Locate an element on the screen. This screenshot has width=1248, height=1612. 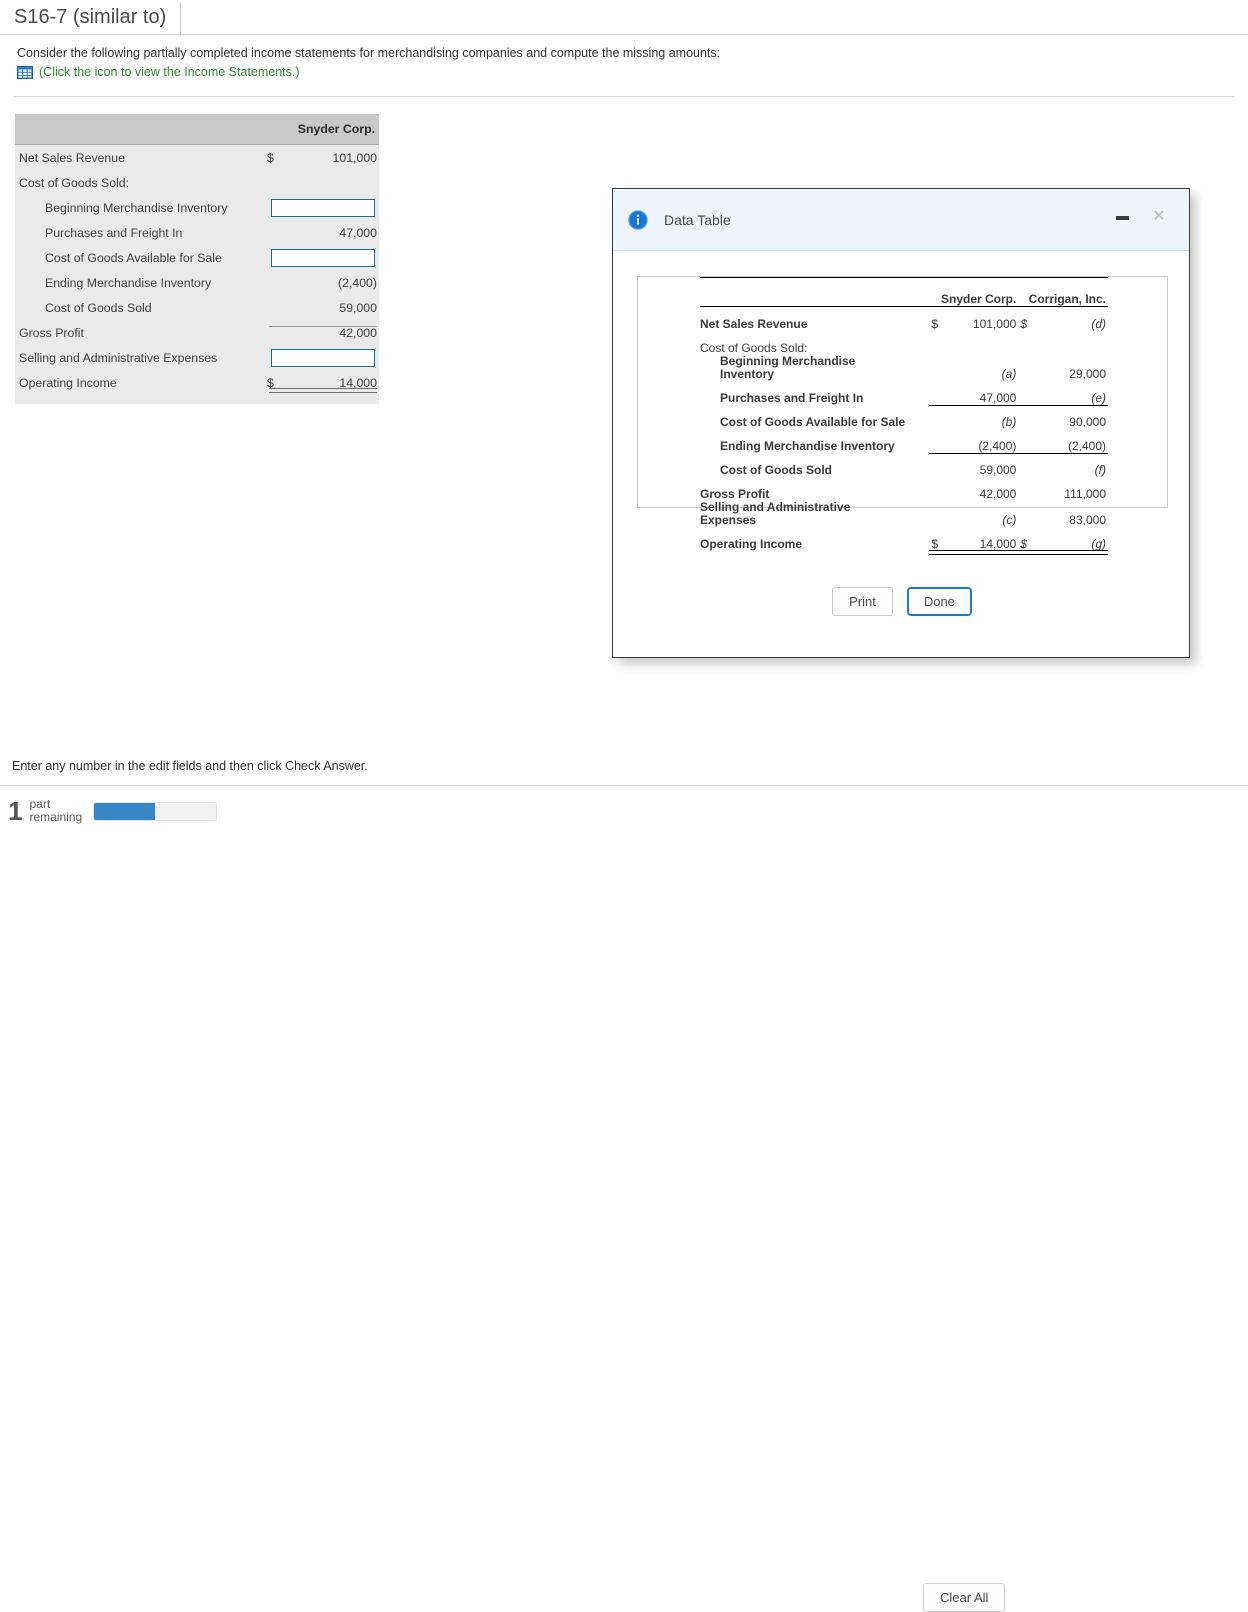
table-cell-value: 111,000 is located at coordinates (1085, 494).